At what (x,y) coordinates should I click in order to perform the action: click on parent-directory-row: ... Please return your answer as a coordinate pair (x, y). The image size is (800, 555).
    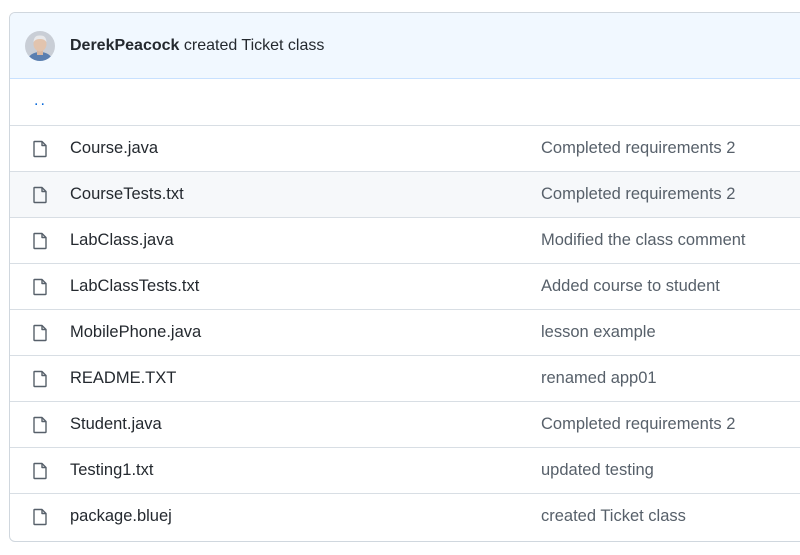
    Looking at the image, I should click on (405, 102).